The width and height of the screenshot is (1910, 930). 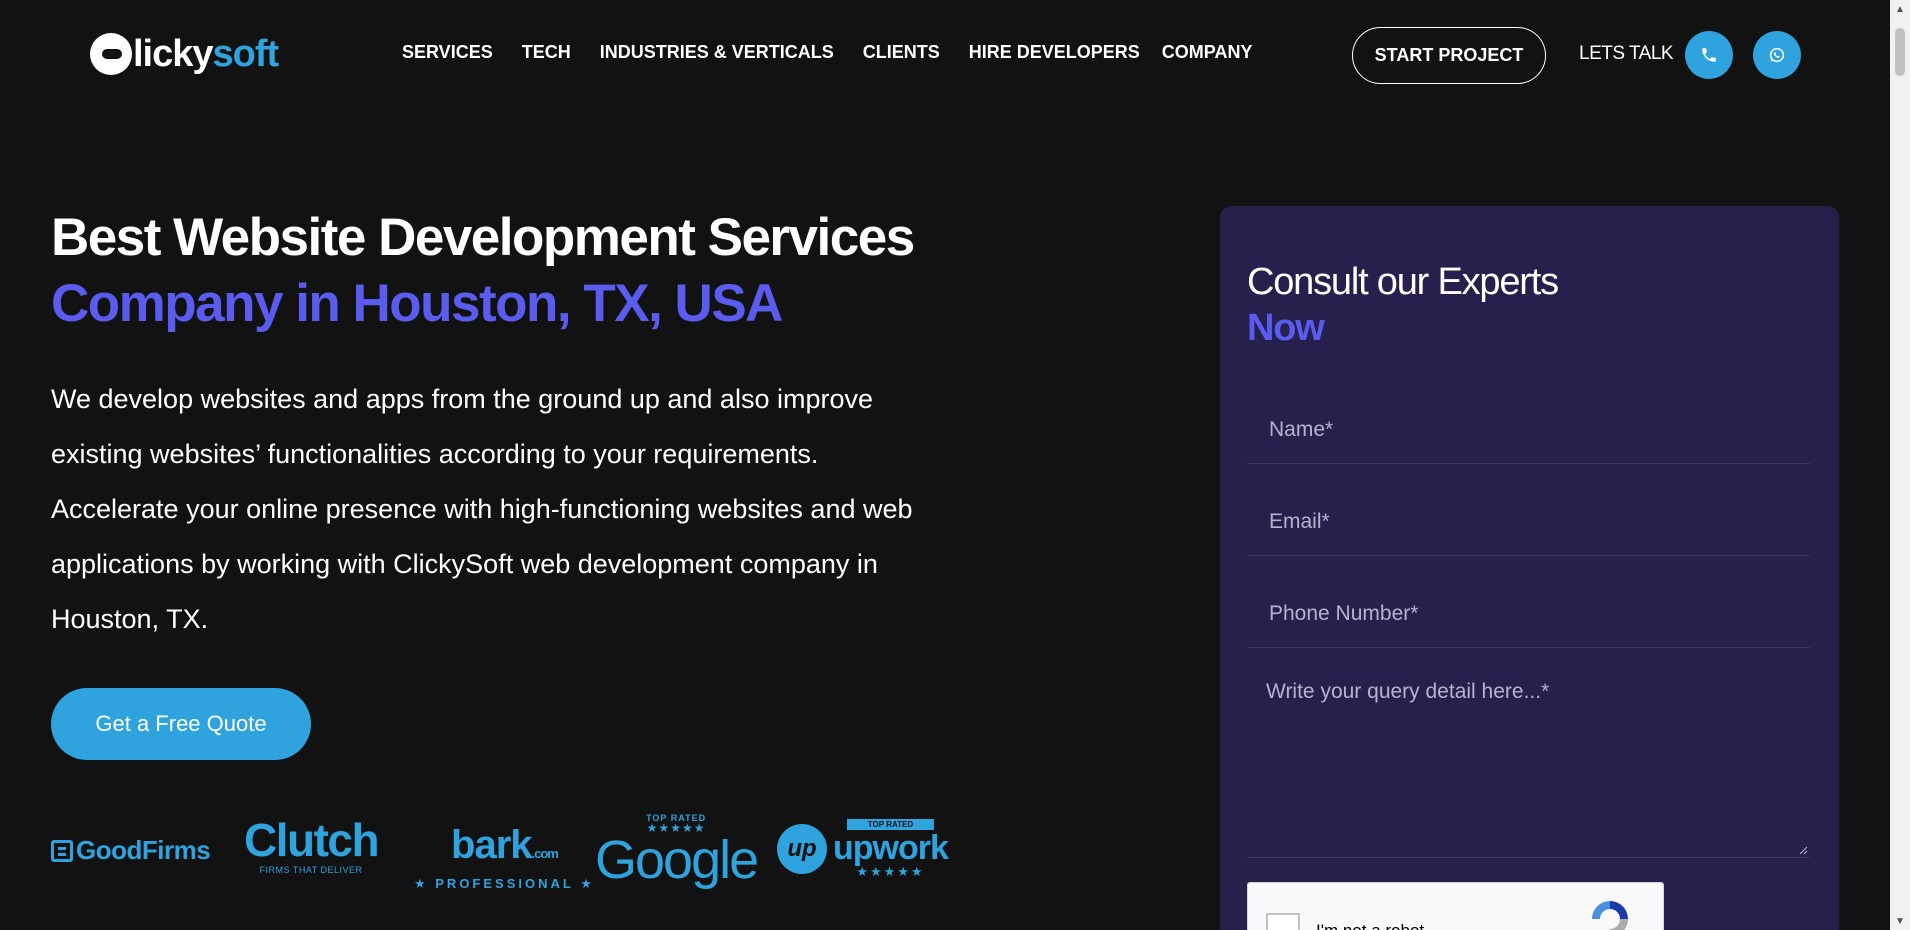 What do you see at coordinates (447, 52) in the screenshot?
I see `nav-item-services: SERVICES` at bounding box center [447, 52].